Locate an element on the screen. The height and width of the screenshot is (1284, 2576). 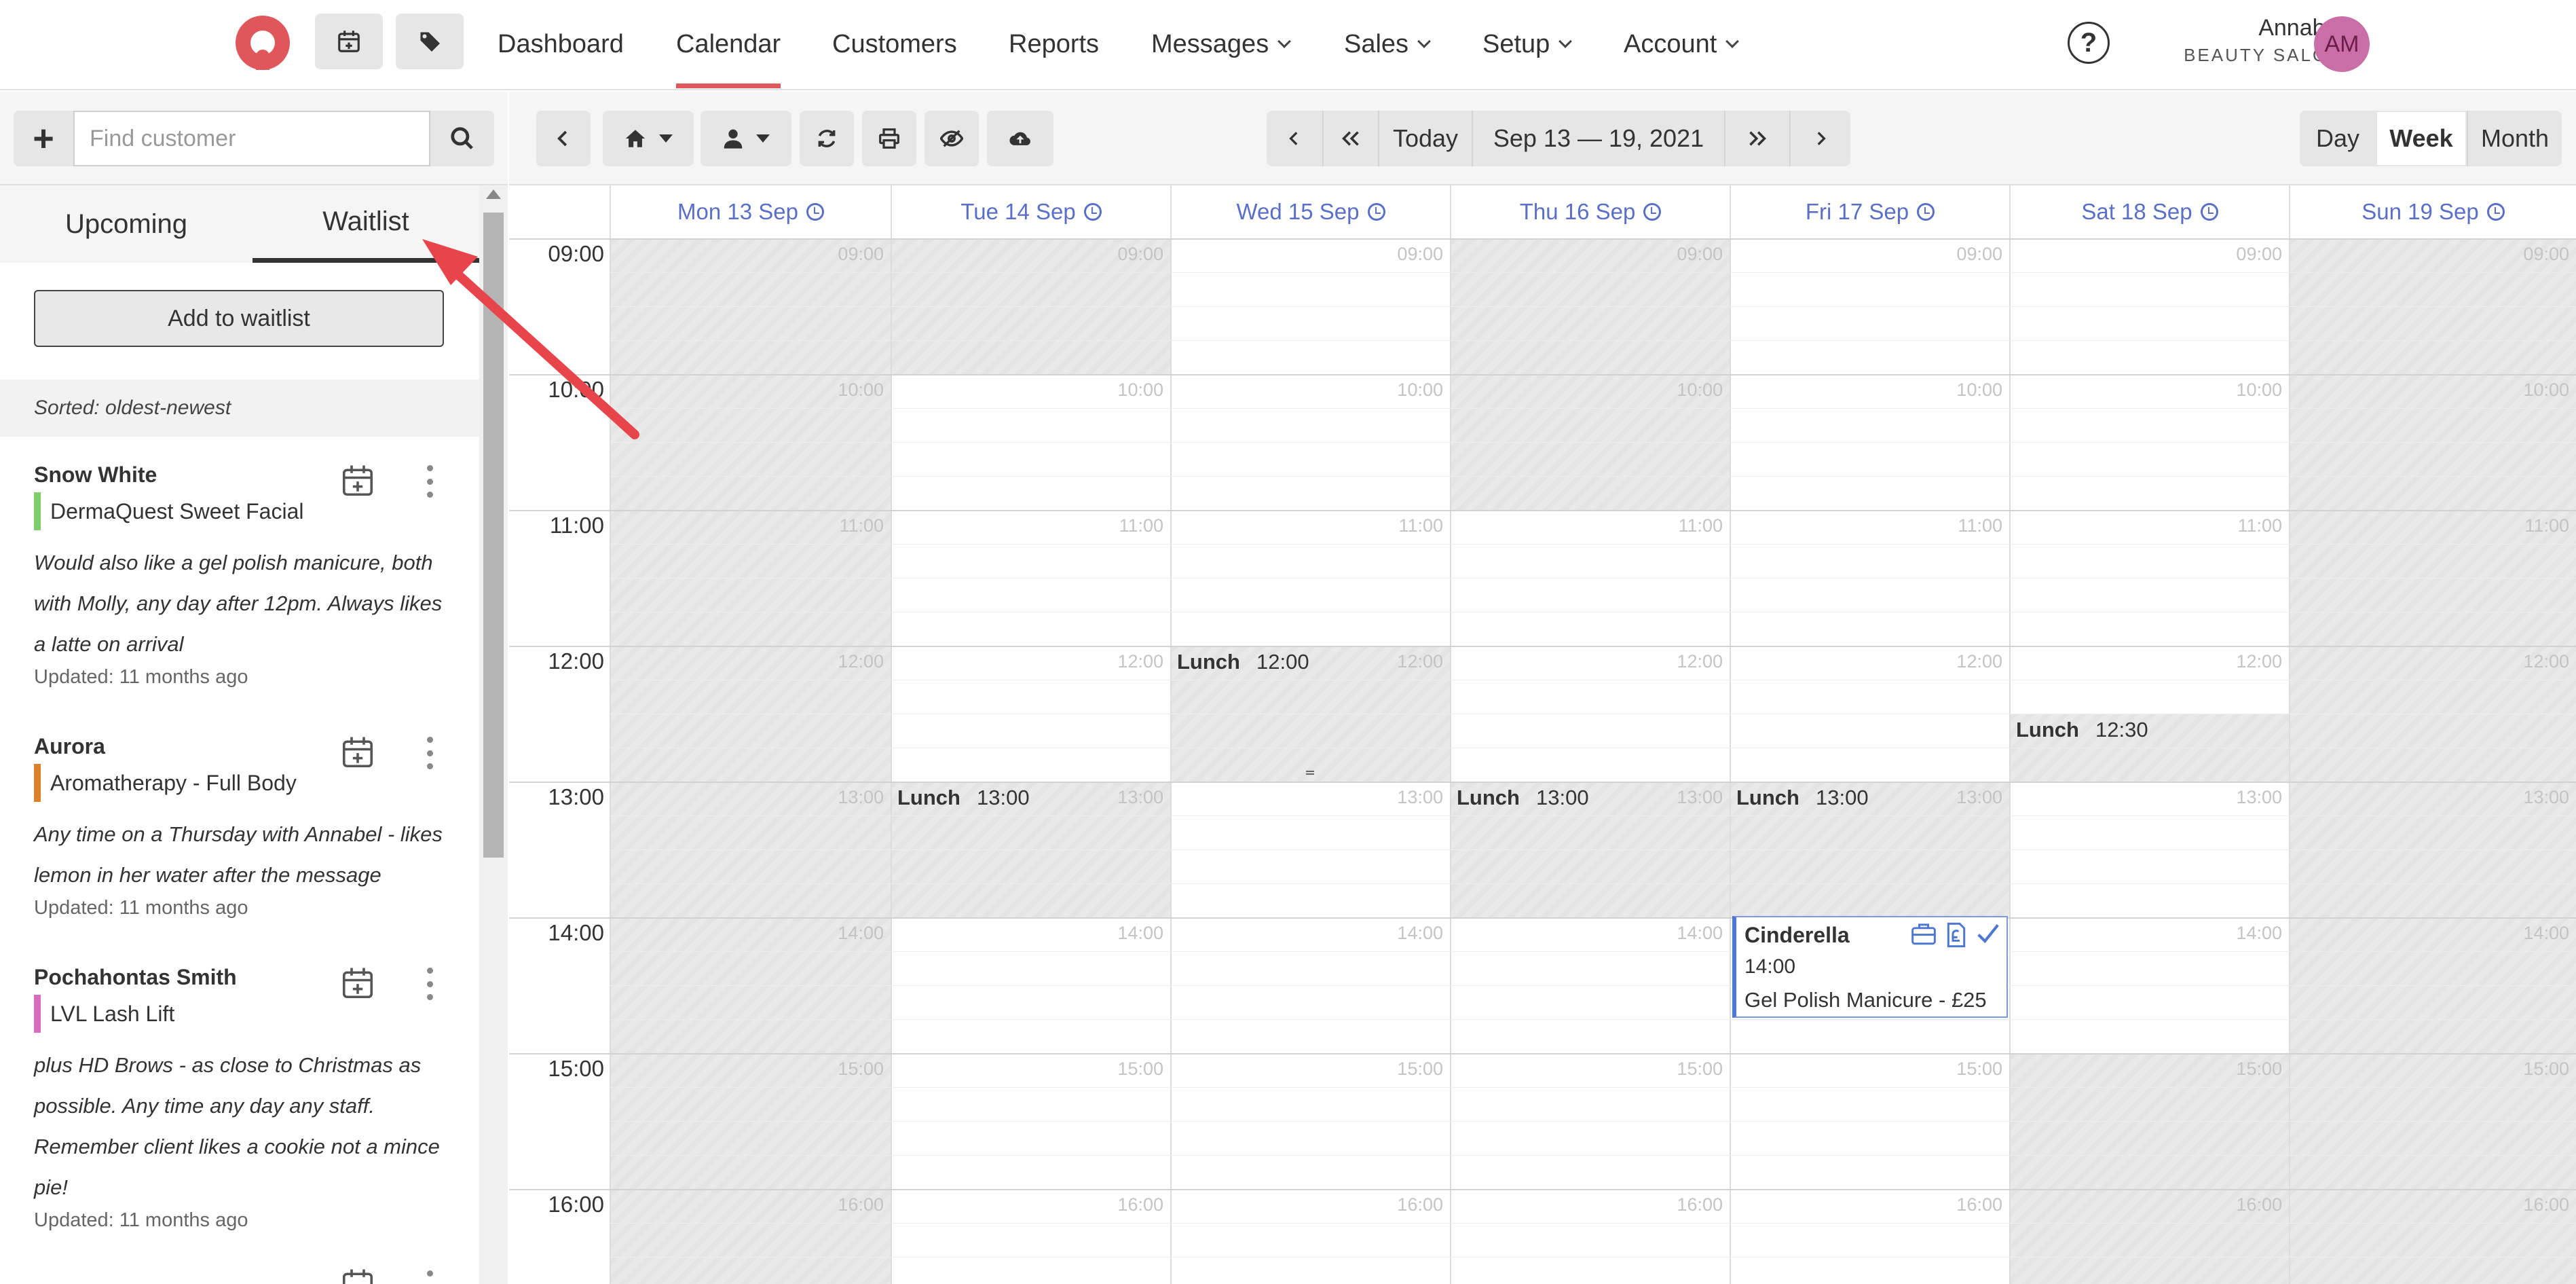
cloud-upload-icon is located at coordinates (1020, 139).